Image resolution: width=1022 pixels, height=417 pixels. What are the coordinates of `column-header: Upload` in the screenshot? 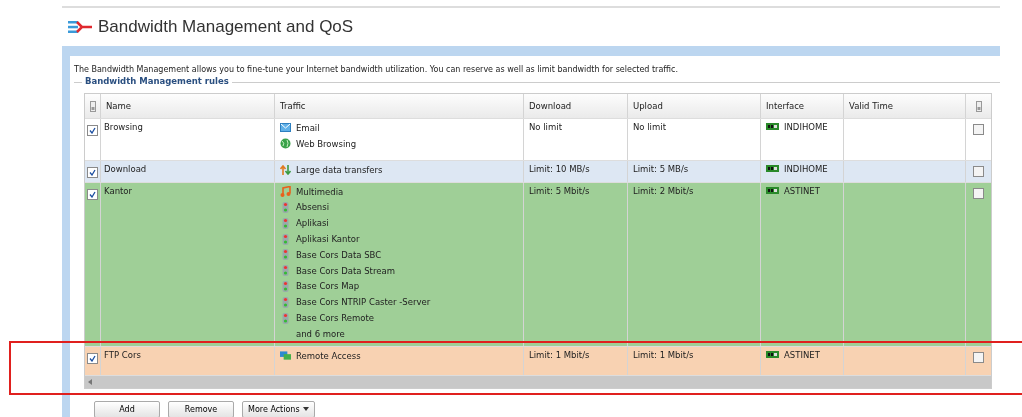 It's located at (694, 106).